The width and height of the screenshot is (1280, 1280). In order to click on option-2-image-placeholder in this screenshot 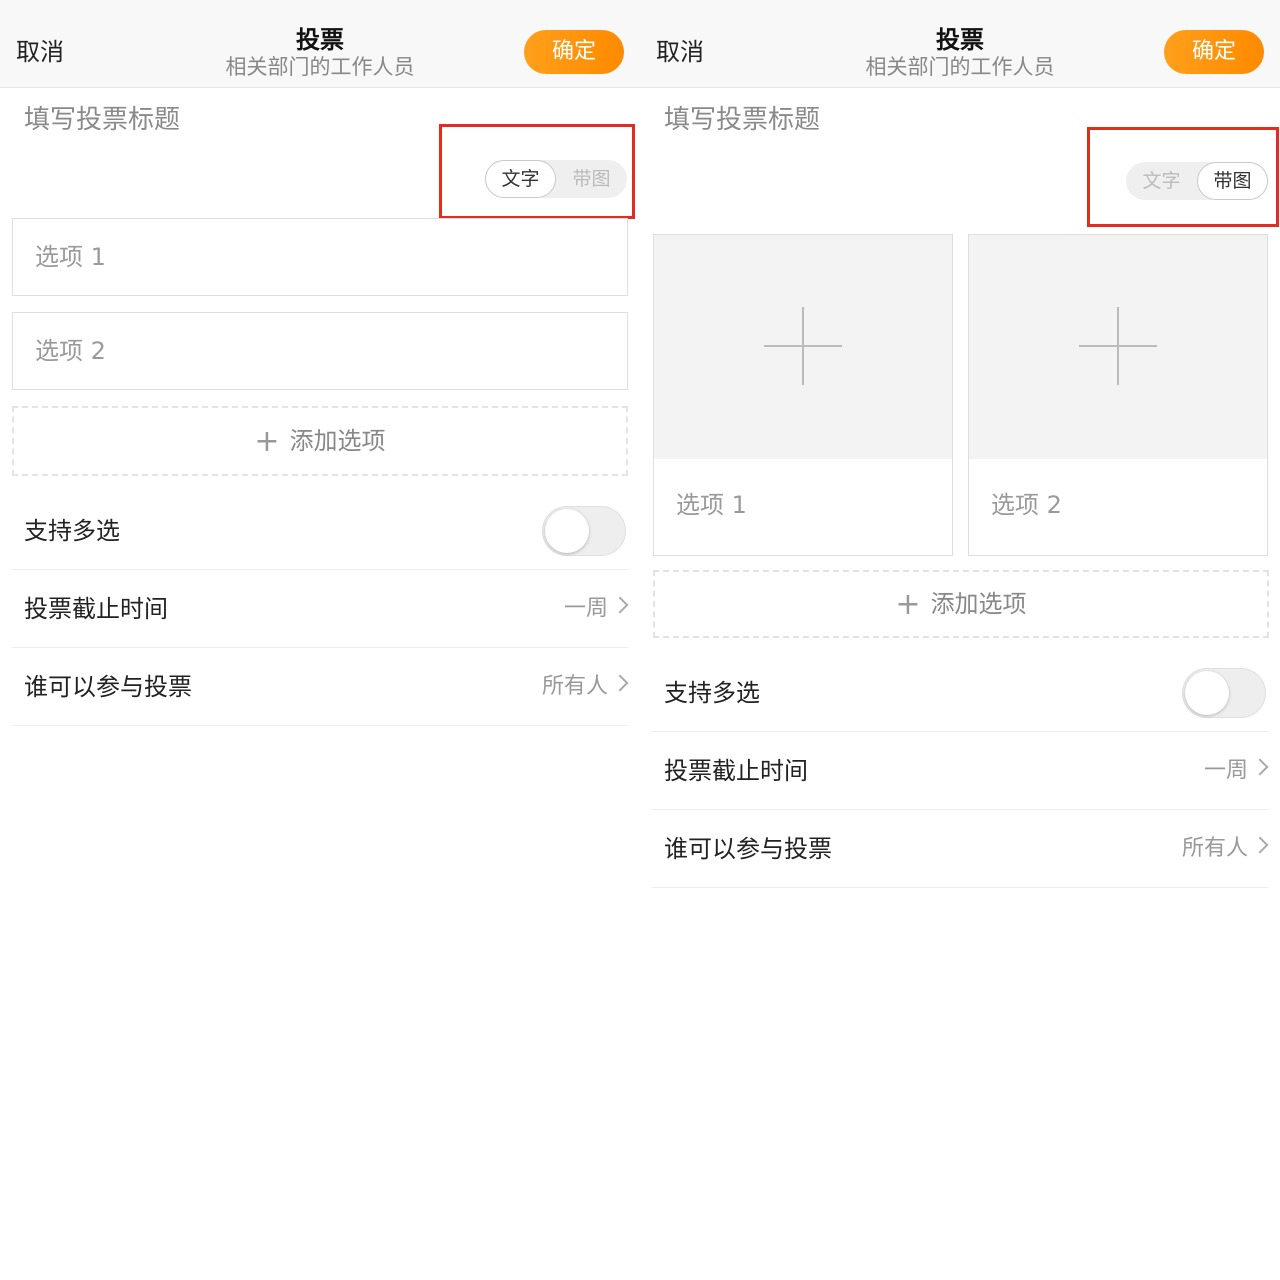, I will do `click(1118, 347)`.